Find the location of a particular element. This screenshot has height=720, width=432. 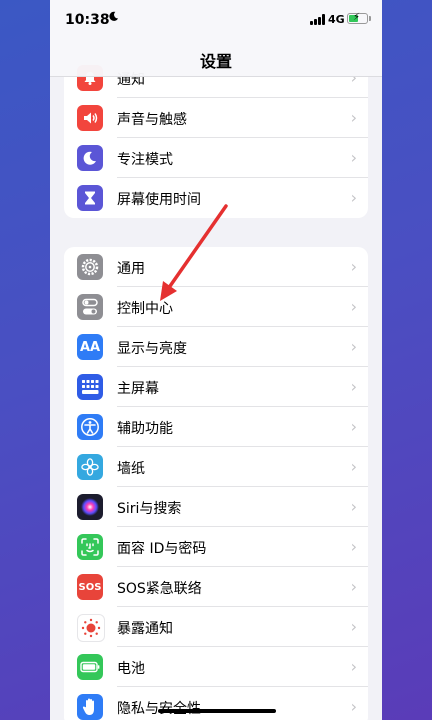

moon-icon is located at coordinates (114, 16).